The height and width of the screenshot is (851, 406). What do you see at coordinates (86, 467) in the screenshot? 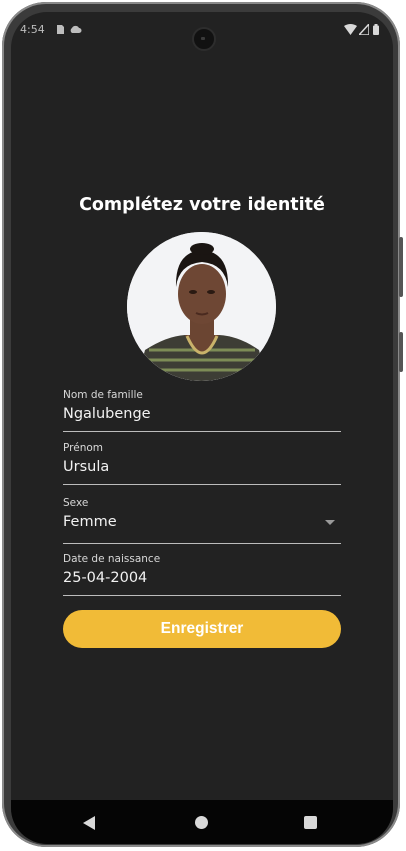
I see `first-name-value: Ursula` at bounding box center [86, 467].